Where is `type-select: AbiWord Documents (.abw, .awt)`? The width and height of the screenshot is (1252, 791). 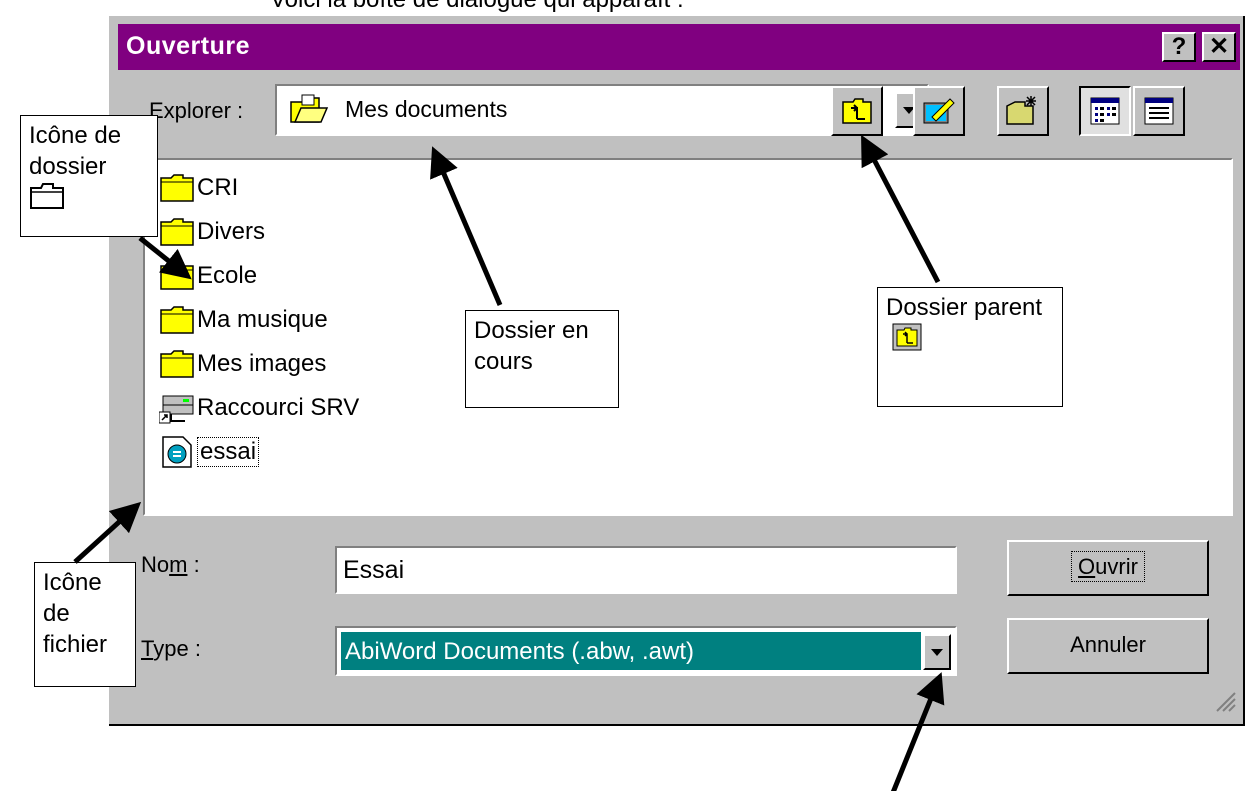
type-select: AbiWord Documents (.abw, .awt) is located at coordinates (646, 651).